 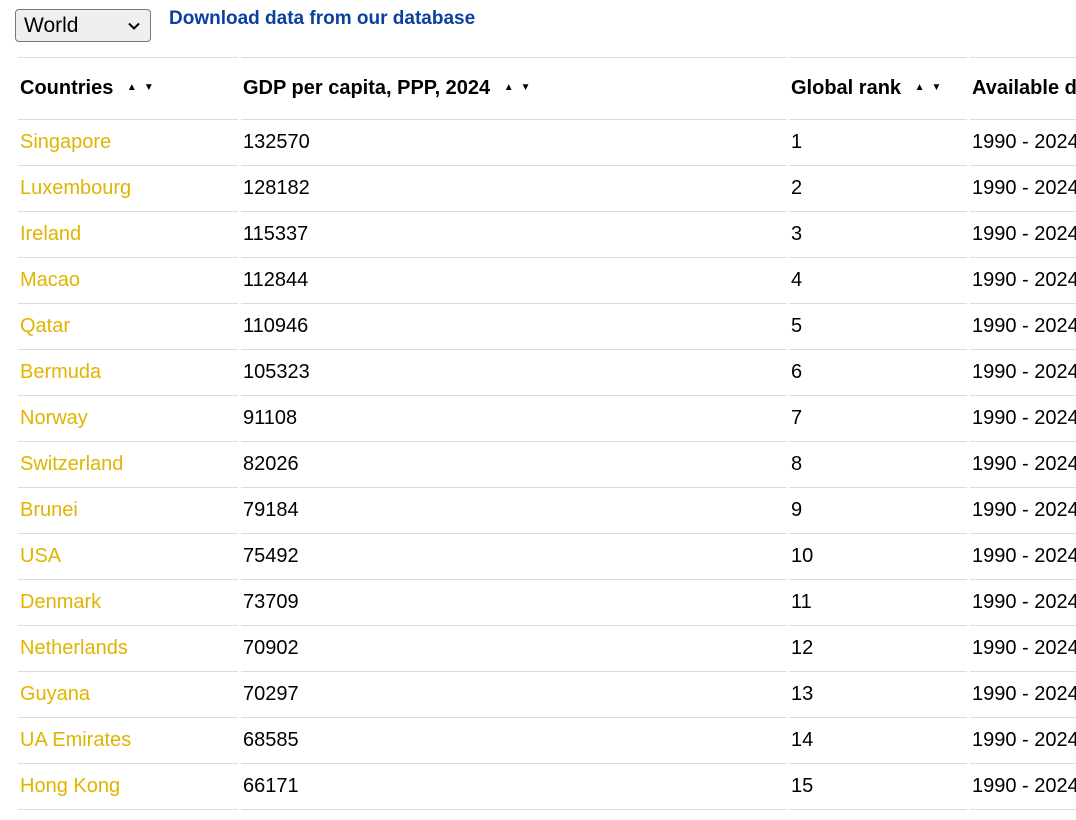 What do you see at coordinates (878, 419) in the screenshot?
I see `global-rank: 7` at bounding box center [878, 419].